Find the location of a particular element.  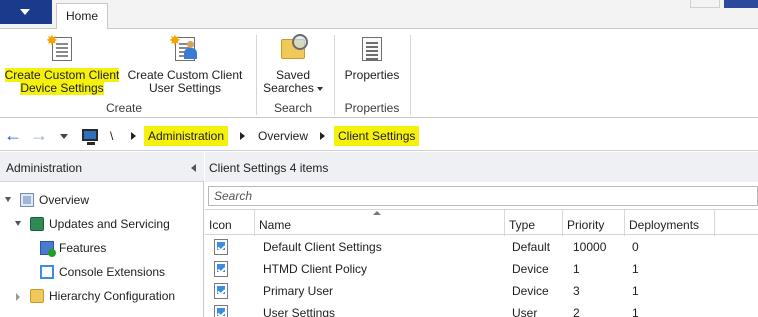

properties-button-label: Properties is located at coordinates (372, 75).